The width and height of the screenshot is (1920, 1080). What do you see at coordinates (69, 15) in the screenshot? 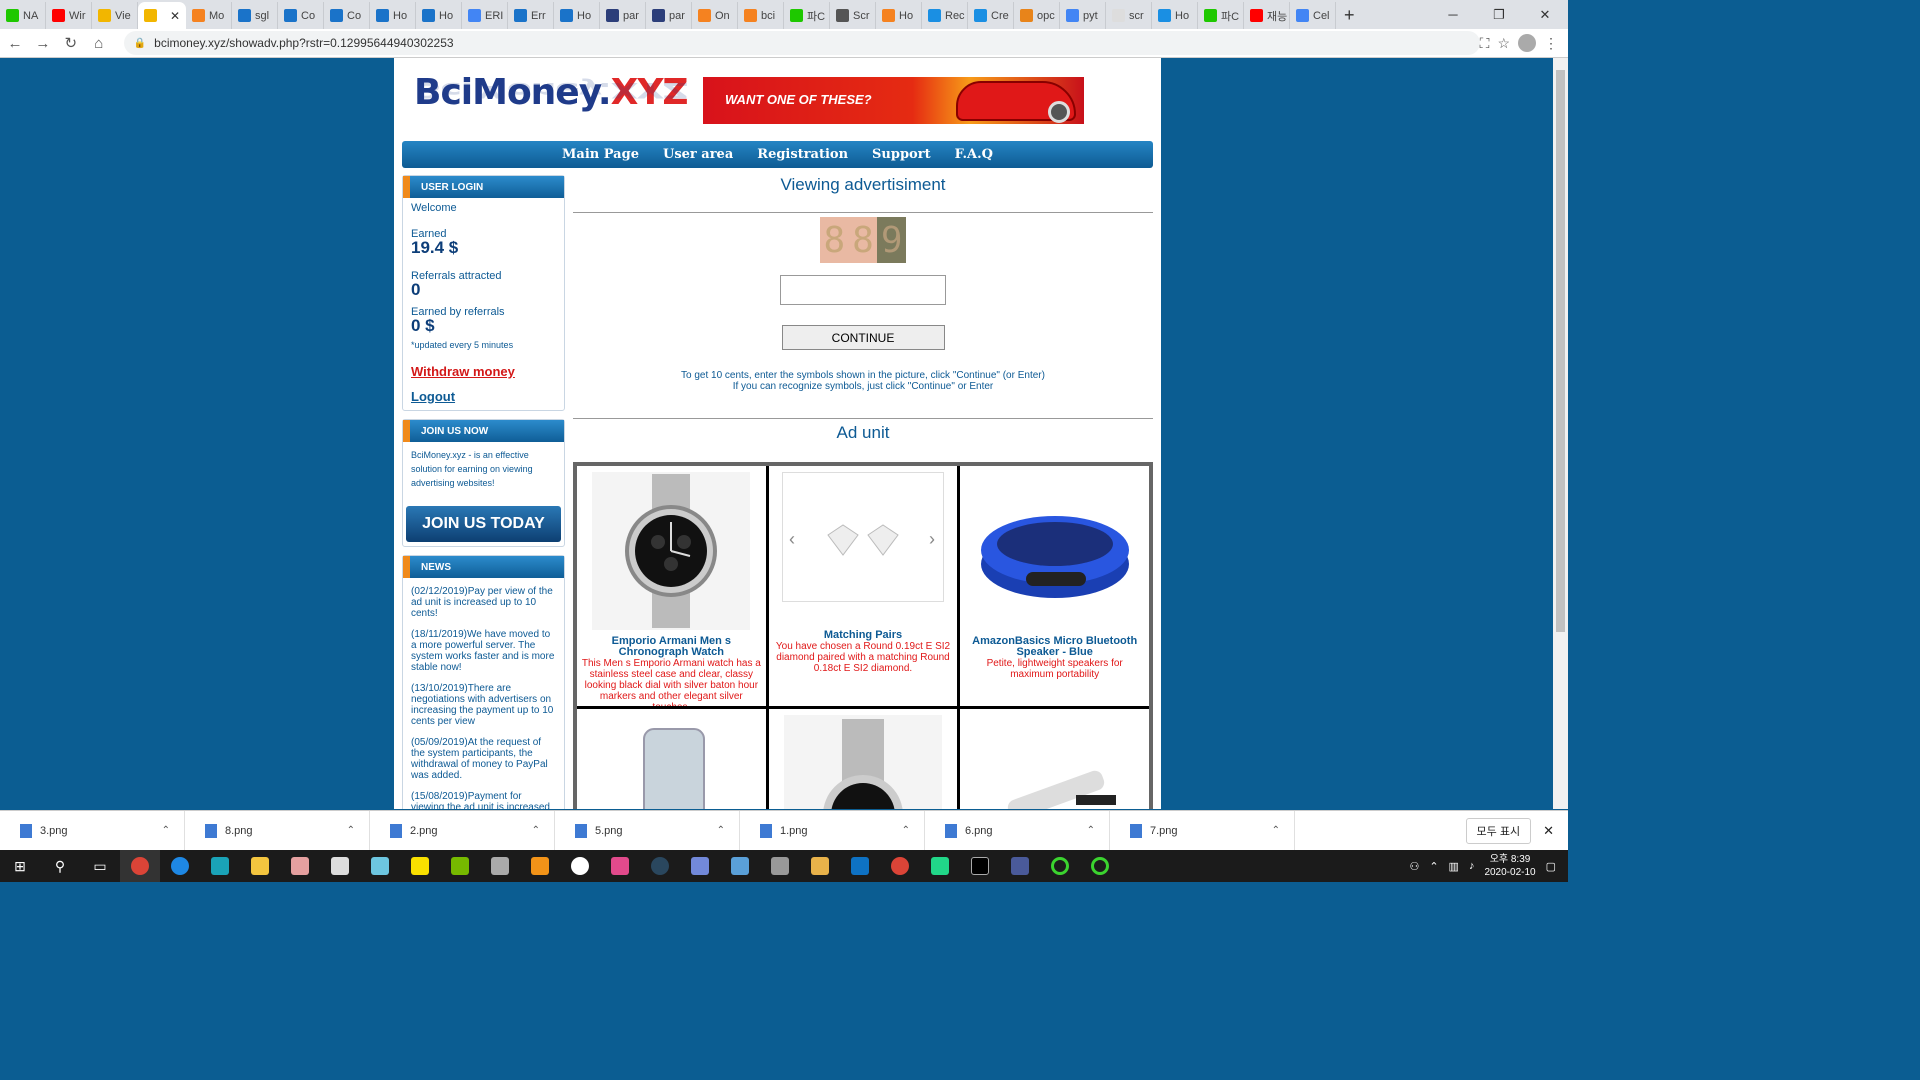
I see `browser-tab: Wir` at bounding box center [69, 15].